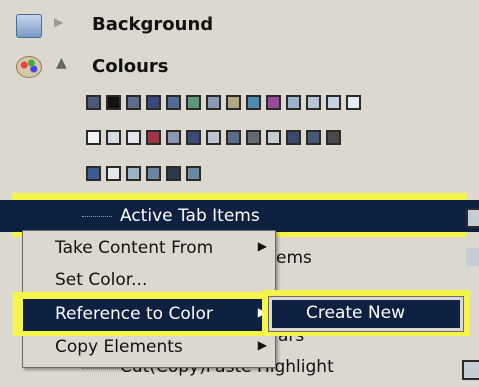  Describe the element at coordinates (190, 216) in the screenshot. I see `active-tab-items-label: Active Tab Items` at that location.